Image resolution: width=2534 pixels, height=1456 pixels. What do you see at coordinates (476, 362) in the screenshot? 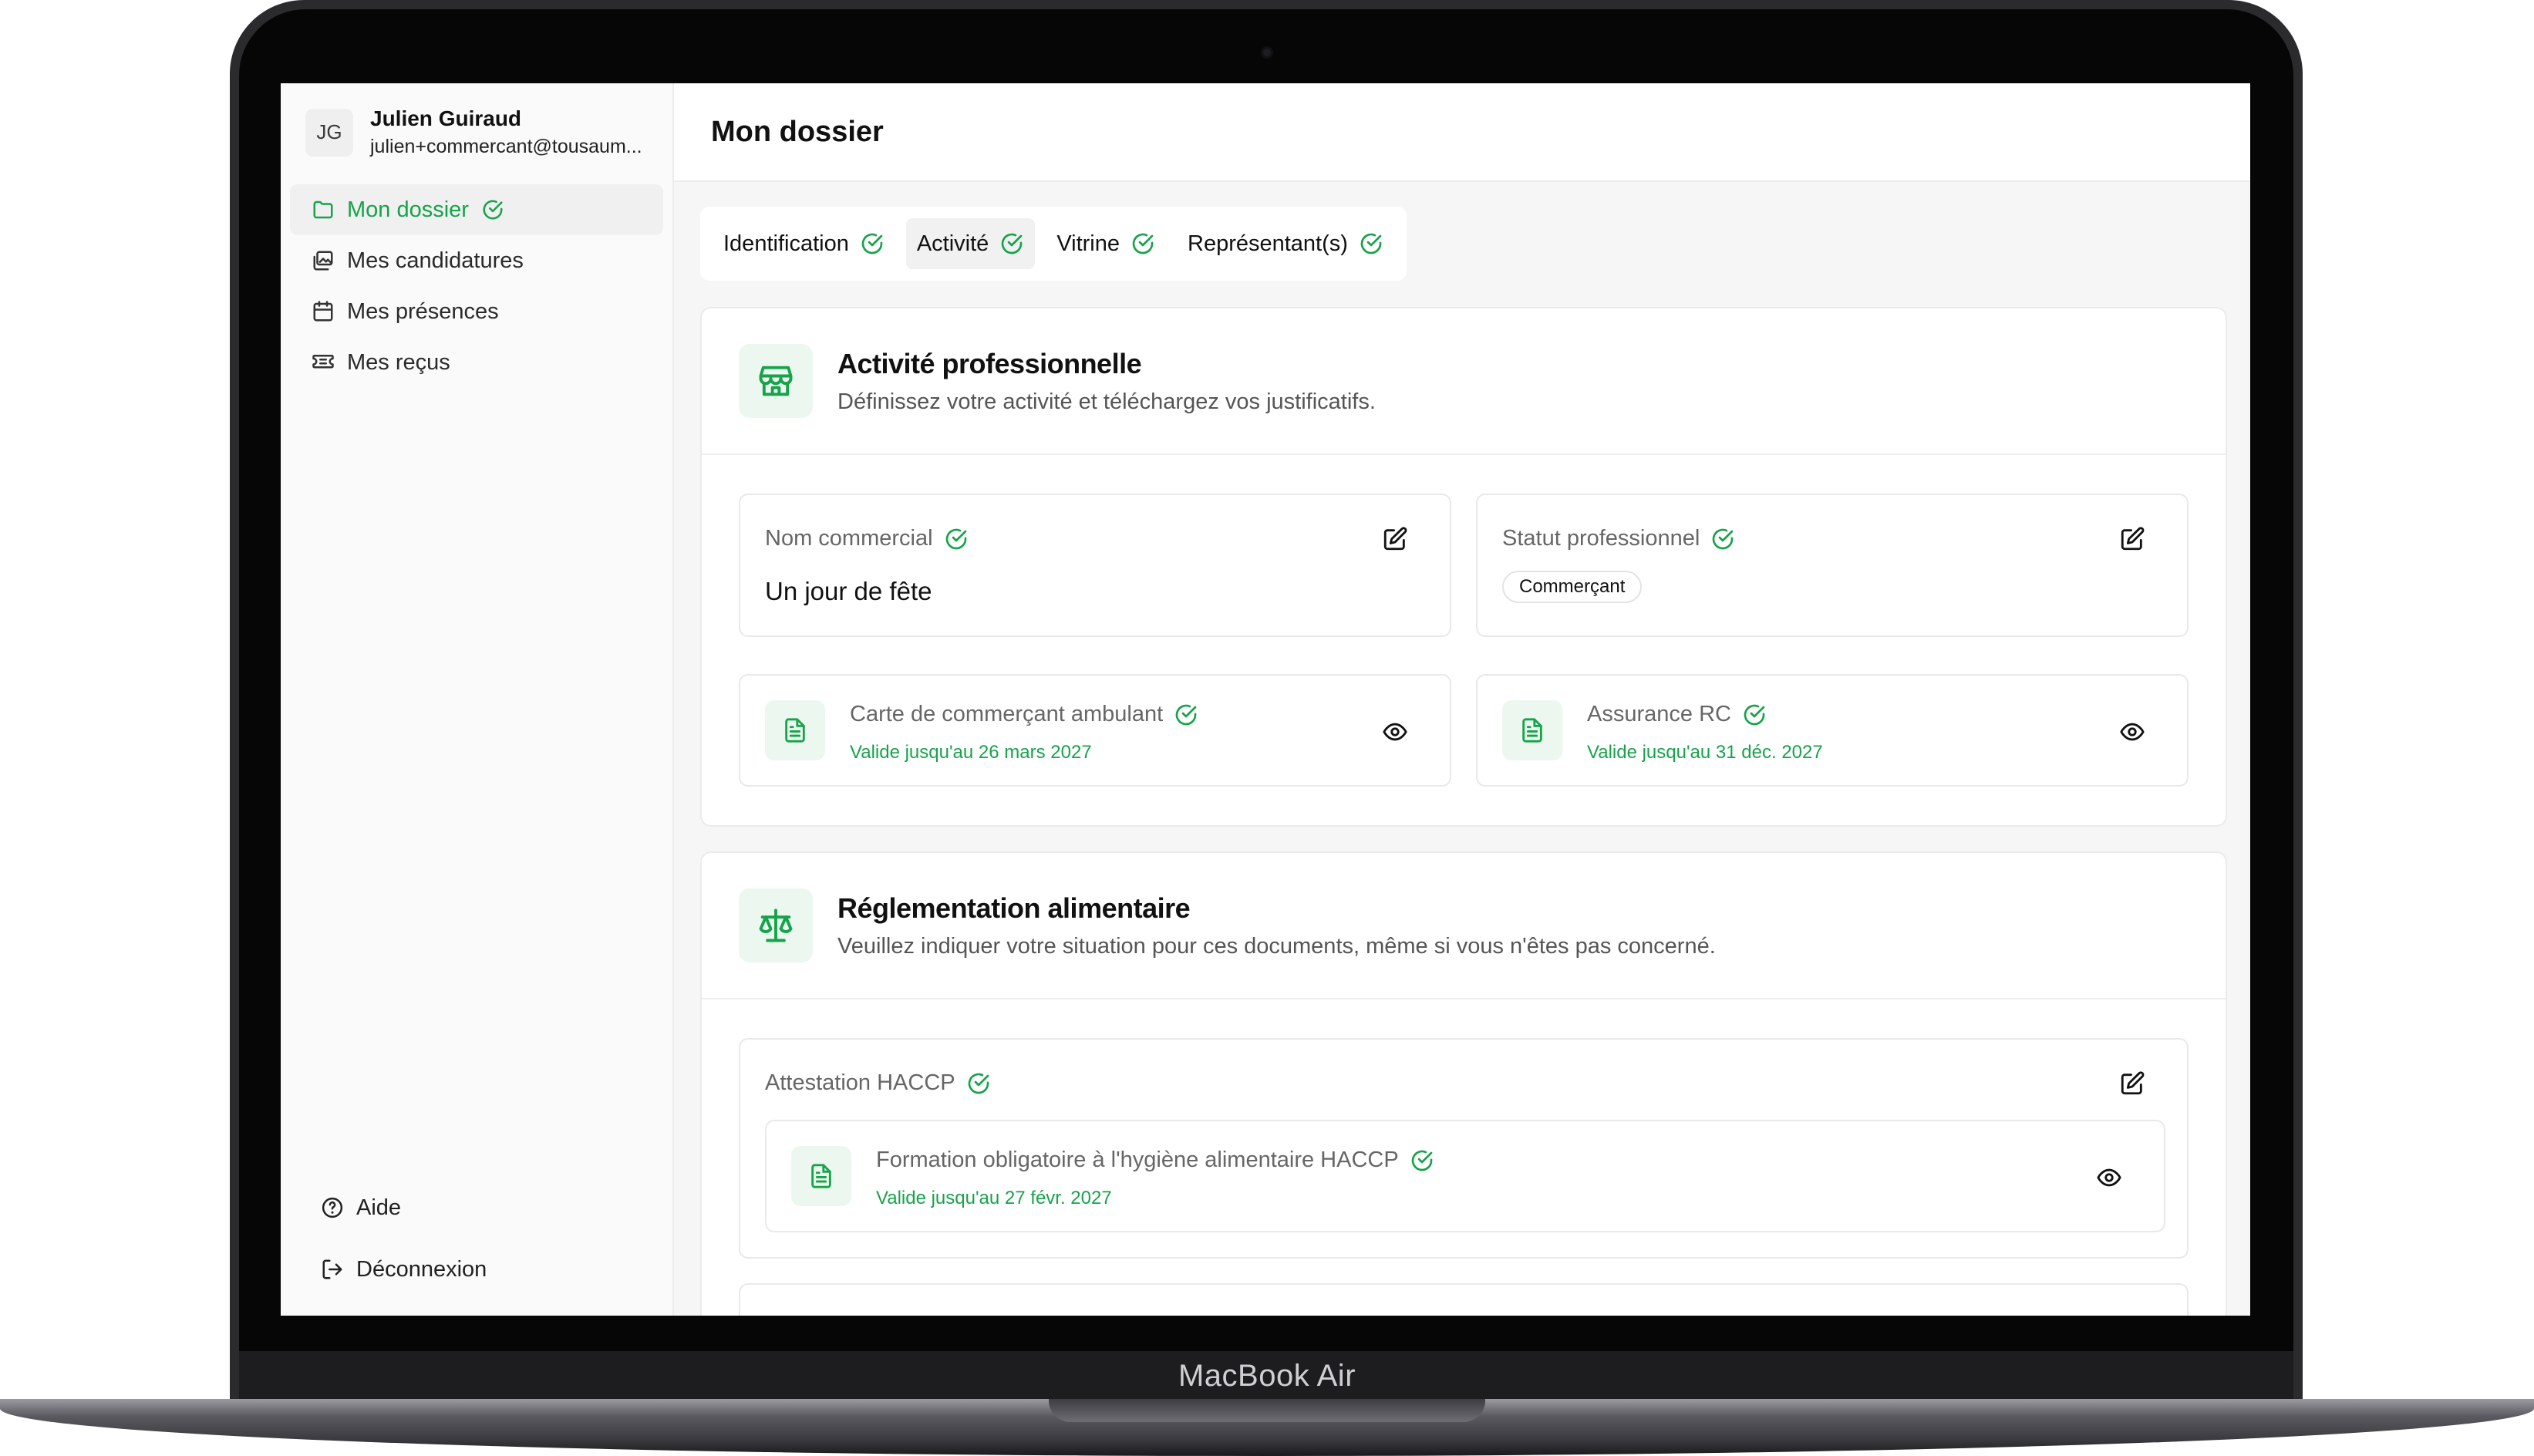
I see `sidebar-item-mes-recus: Mes reçus` at bounding box center [476, 362].